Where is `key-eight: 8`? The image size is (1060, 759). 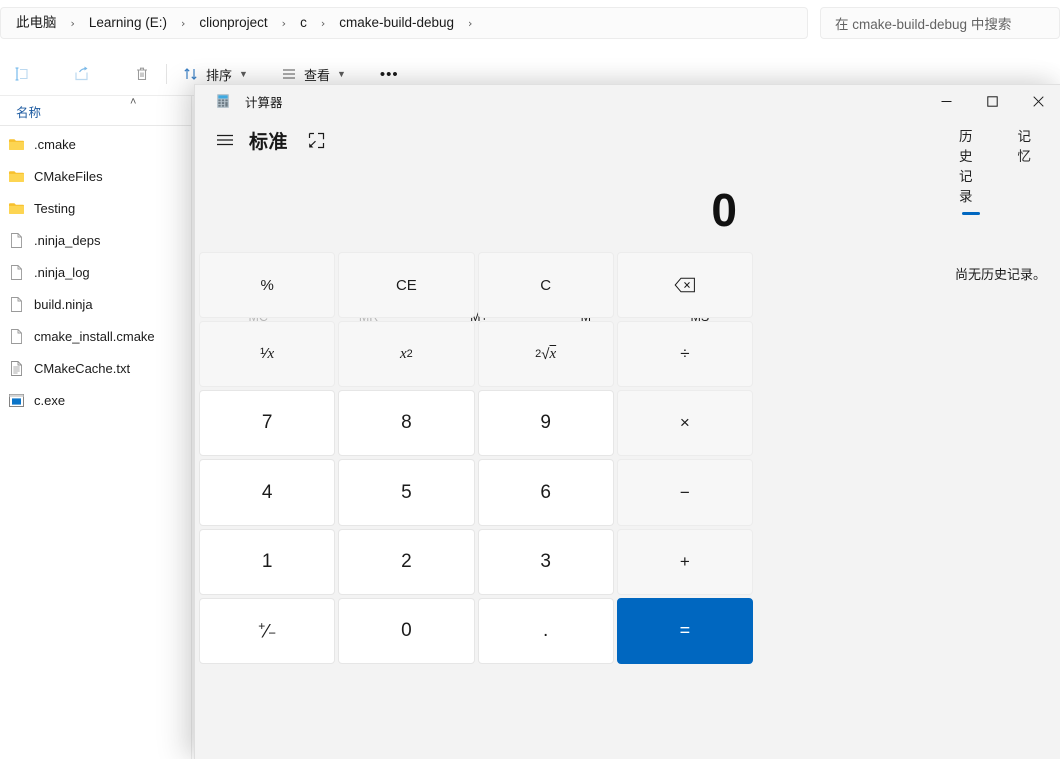 key-eight: 8 is located at coordinates (406, 423).